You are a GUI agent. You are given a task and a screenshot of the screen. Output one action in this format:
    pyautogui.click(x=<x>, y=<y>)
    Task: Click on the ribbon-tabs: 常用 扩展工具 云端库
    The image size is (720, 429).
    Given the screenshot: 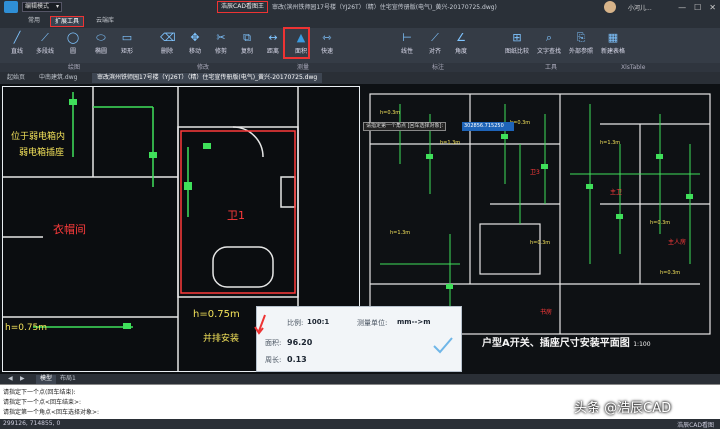 What is the action you would take?
    pyautogui.click(x=360, y=21)
    